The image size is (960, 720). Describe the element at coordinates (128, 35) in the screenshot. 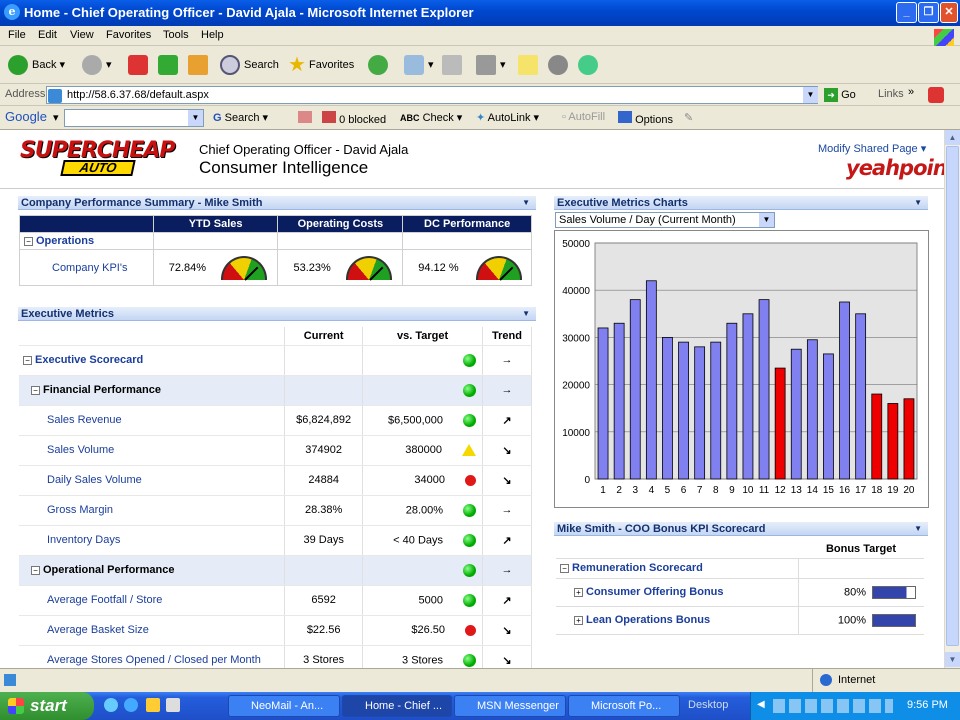

I see `menu-favorites: Favorites` at that location.